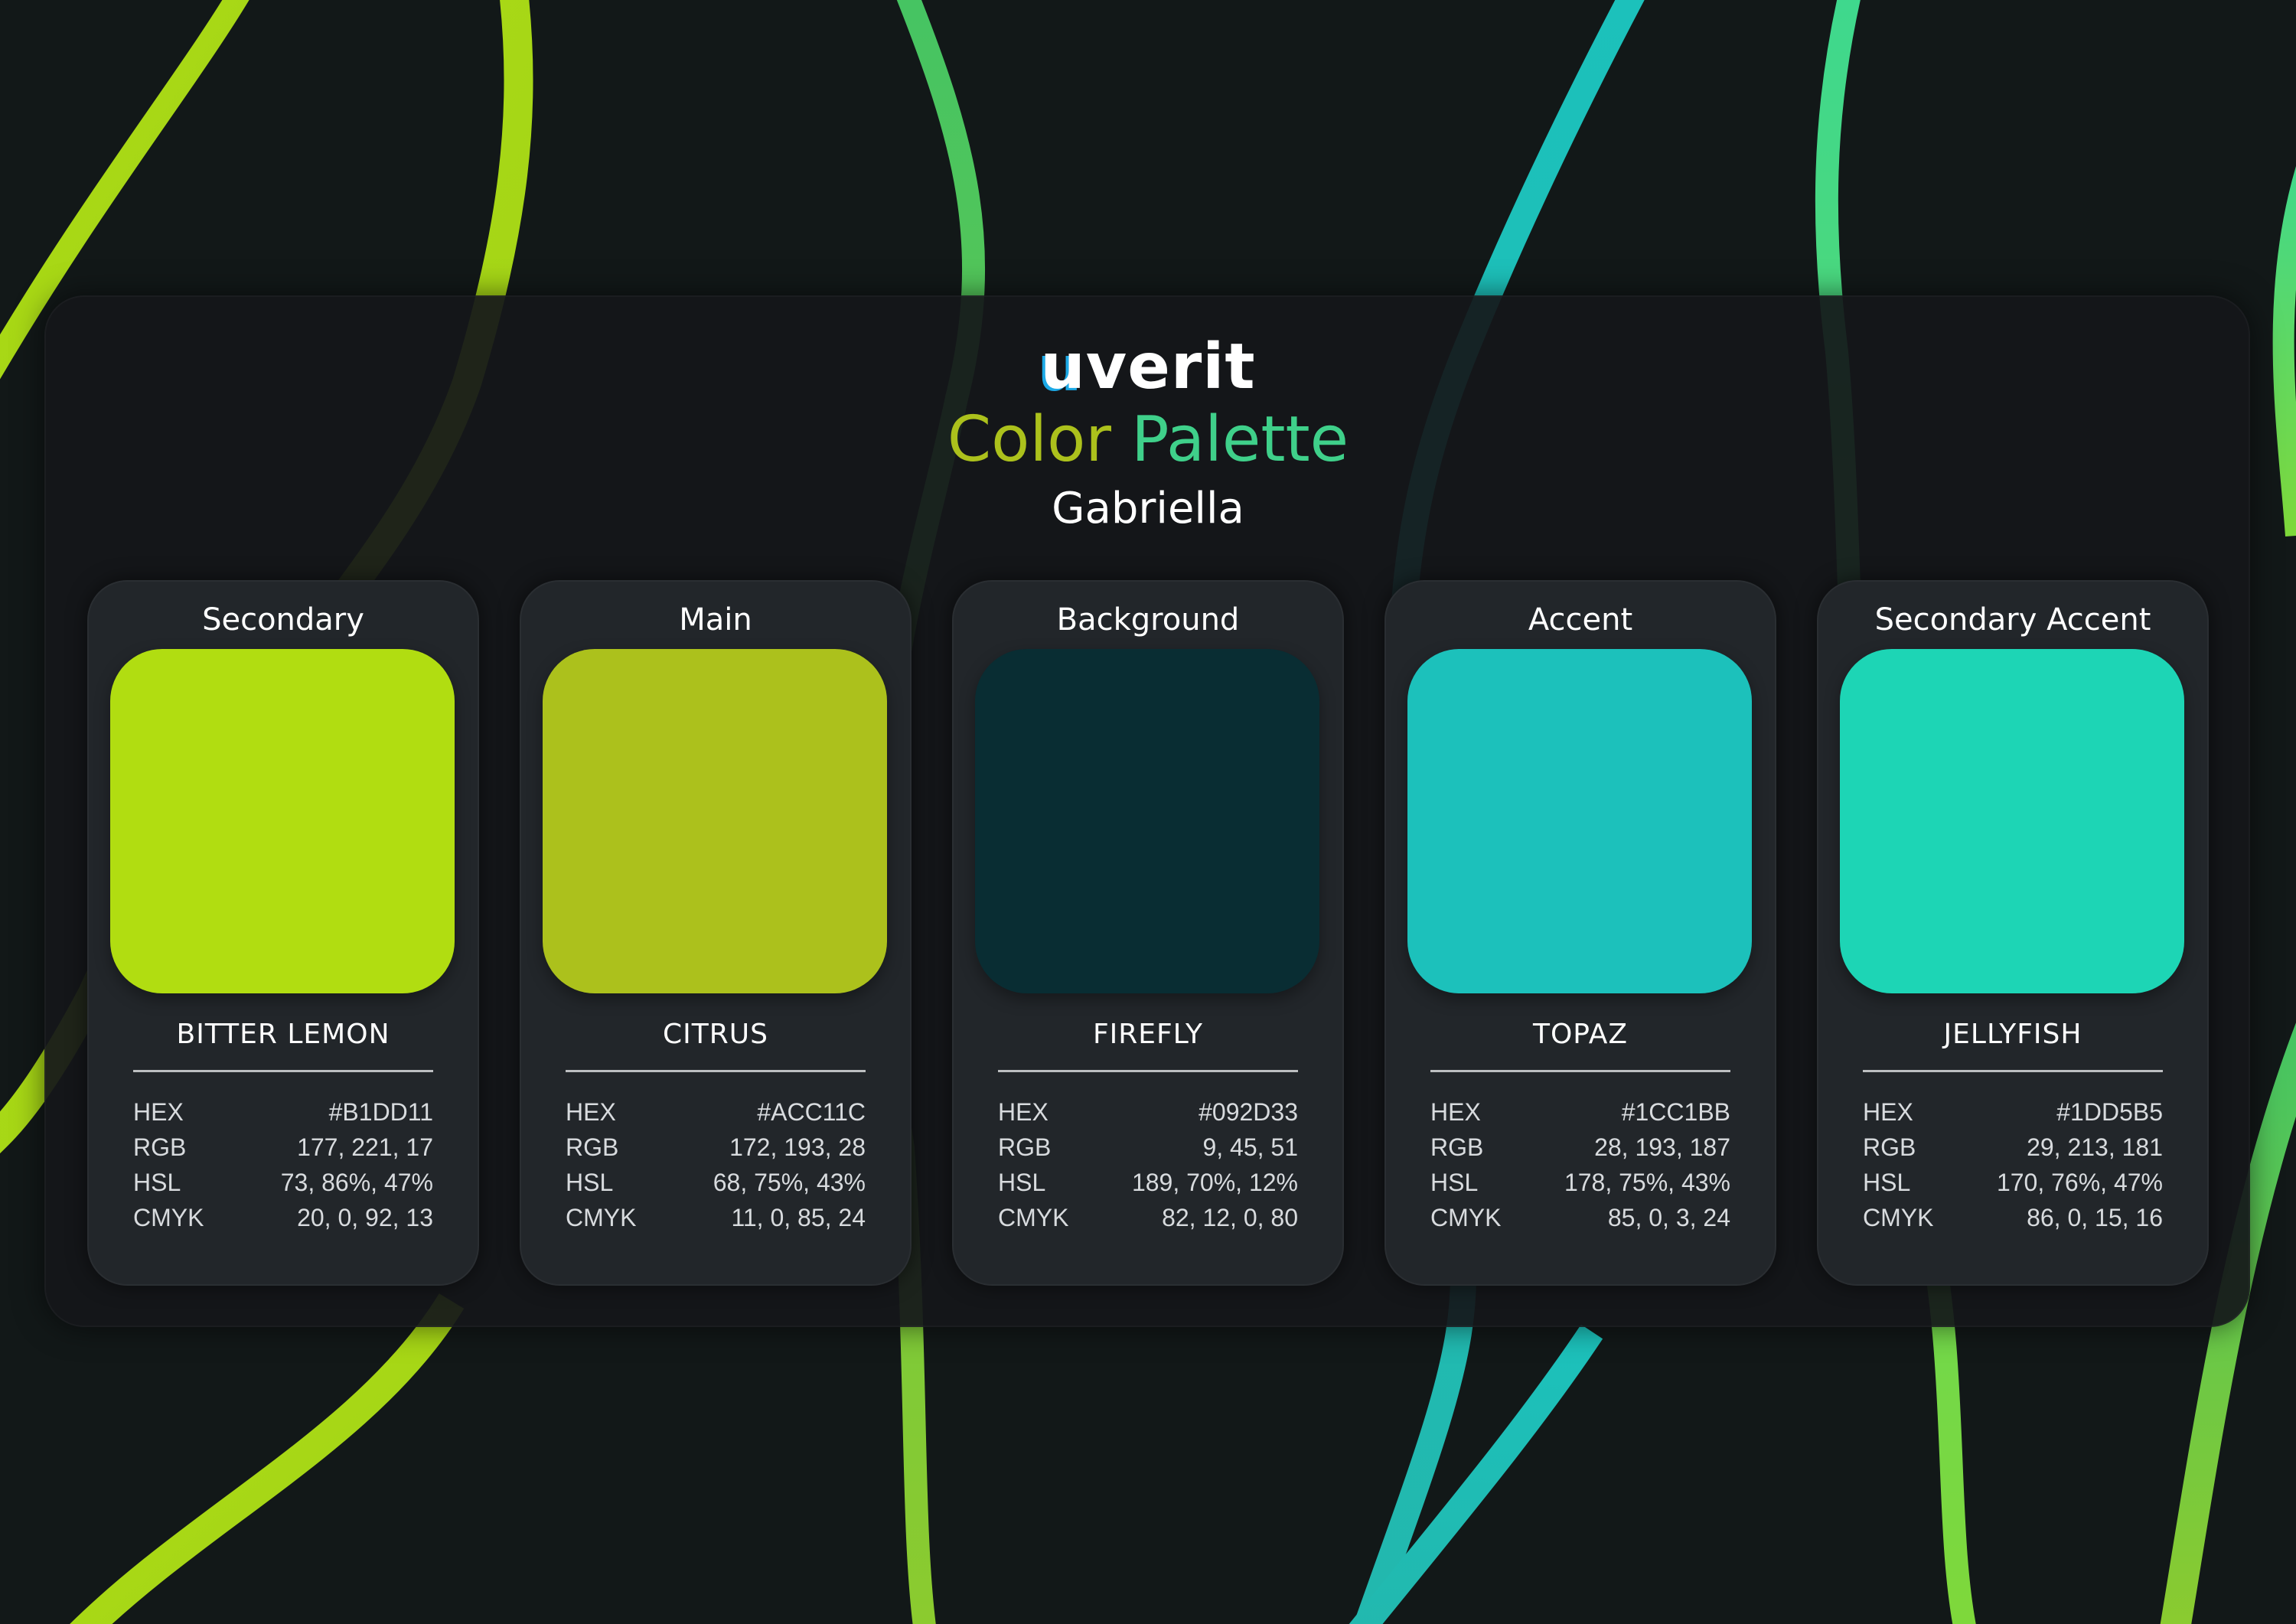 Image resolution: width=2296 pixels, height=1624 pixels. Describe the element at coordinates (716, 1183) in the screenshot. I see `hsl-row: HSL 68, 75%, 43%` at that location.